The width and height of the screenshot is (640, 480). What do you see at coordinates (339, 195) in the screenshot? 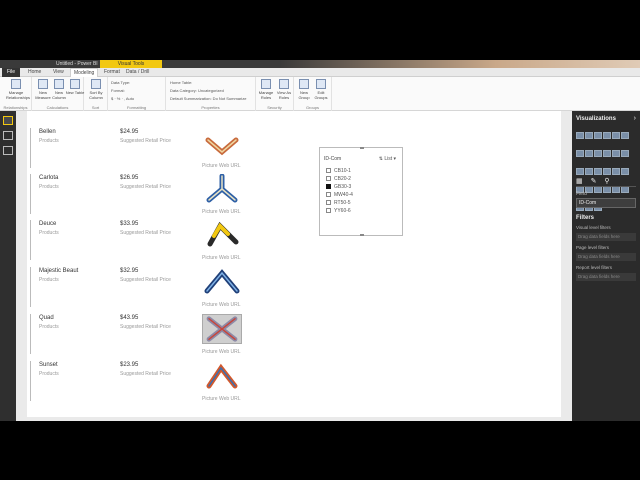
I see `slicer-item: MW40-4` at bounding box center [339, 195].